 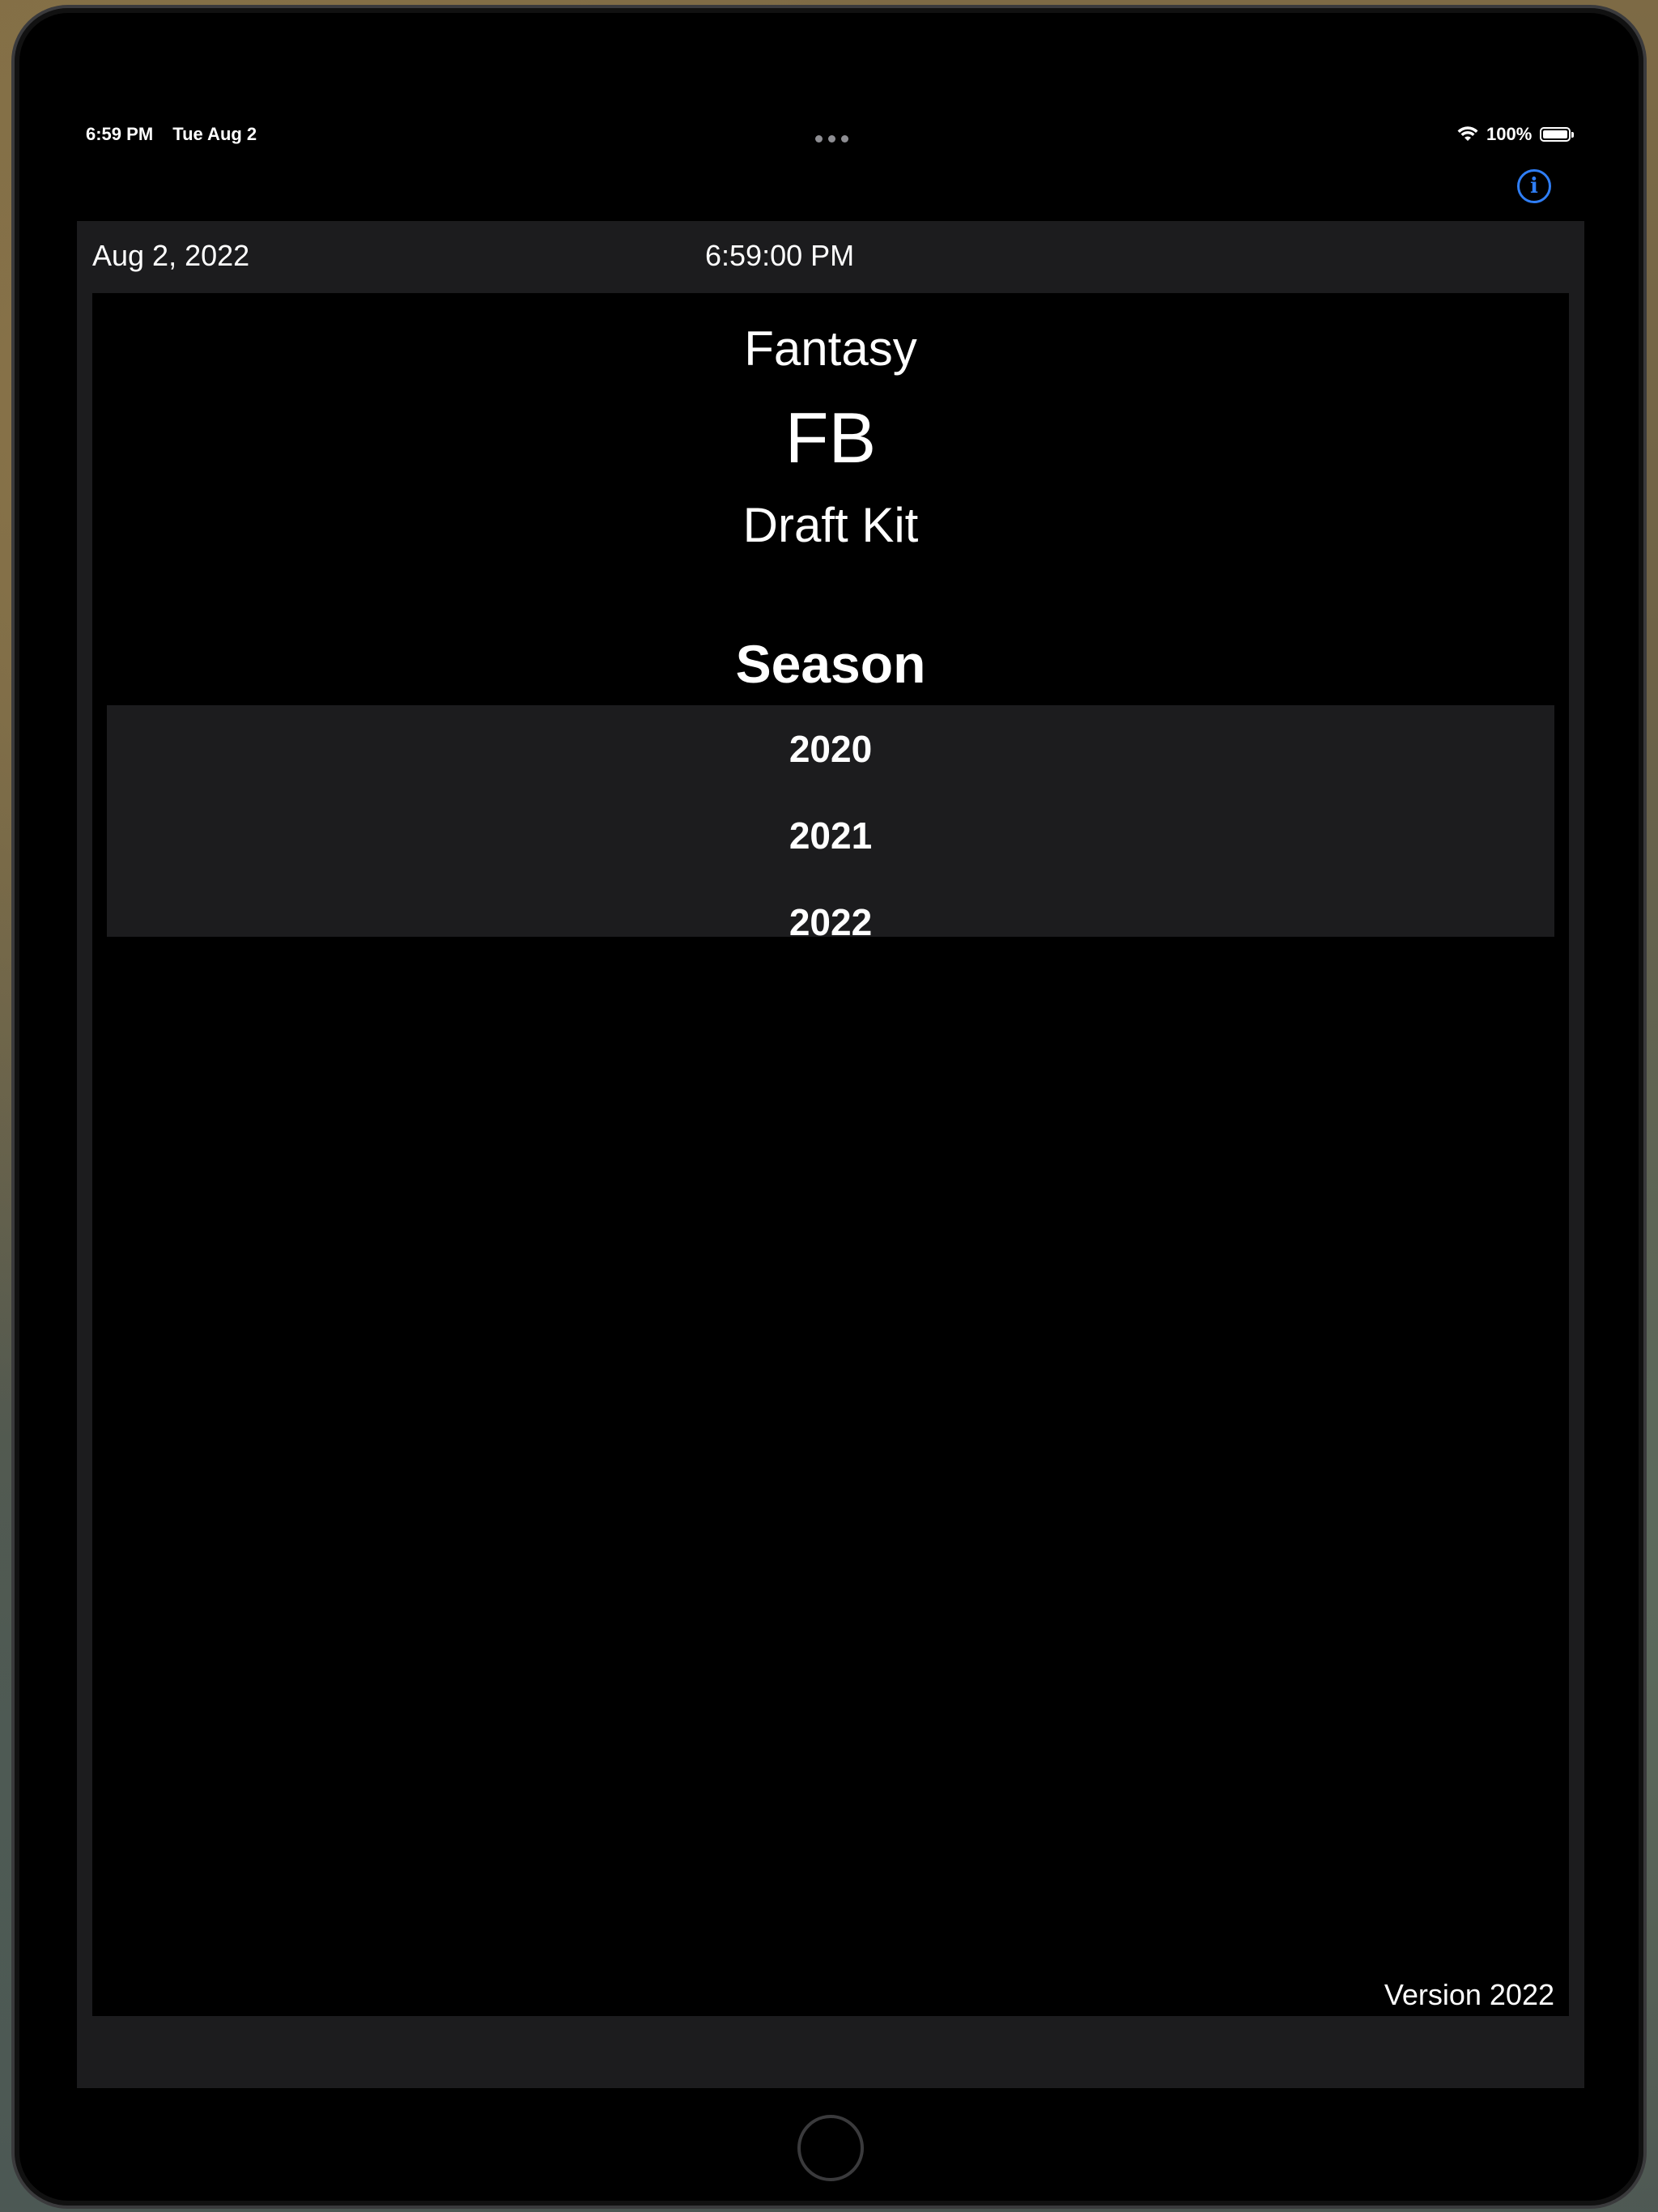 I want to click on season-option-2022: 2022, so click(x=830, y=908).